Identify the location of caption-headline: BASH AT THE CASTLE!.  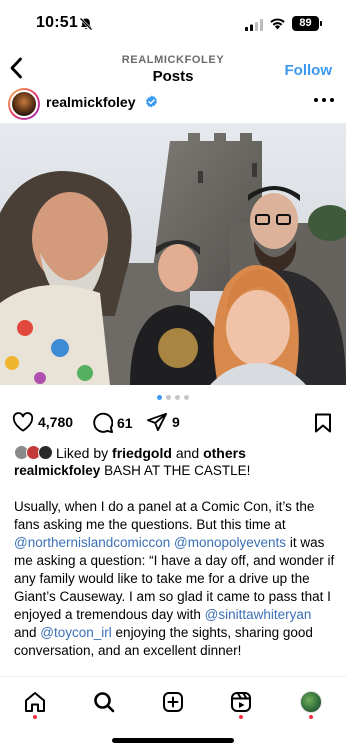
(177, 470).